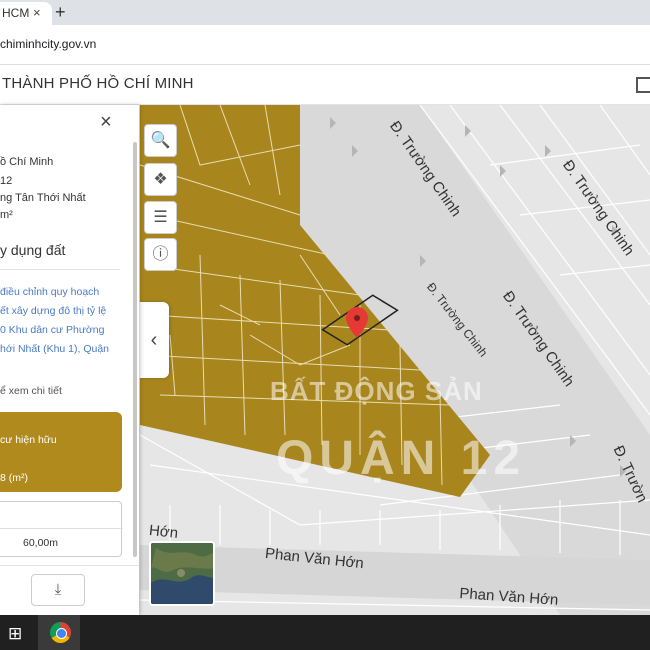  Describe the element at coordinates (643, 85) in the screenshot. I see `panel-toggle-icon` at that location.